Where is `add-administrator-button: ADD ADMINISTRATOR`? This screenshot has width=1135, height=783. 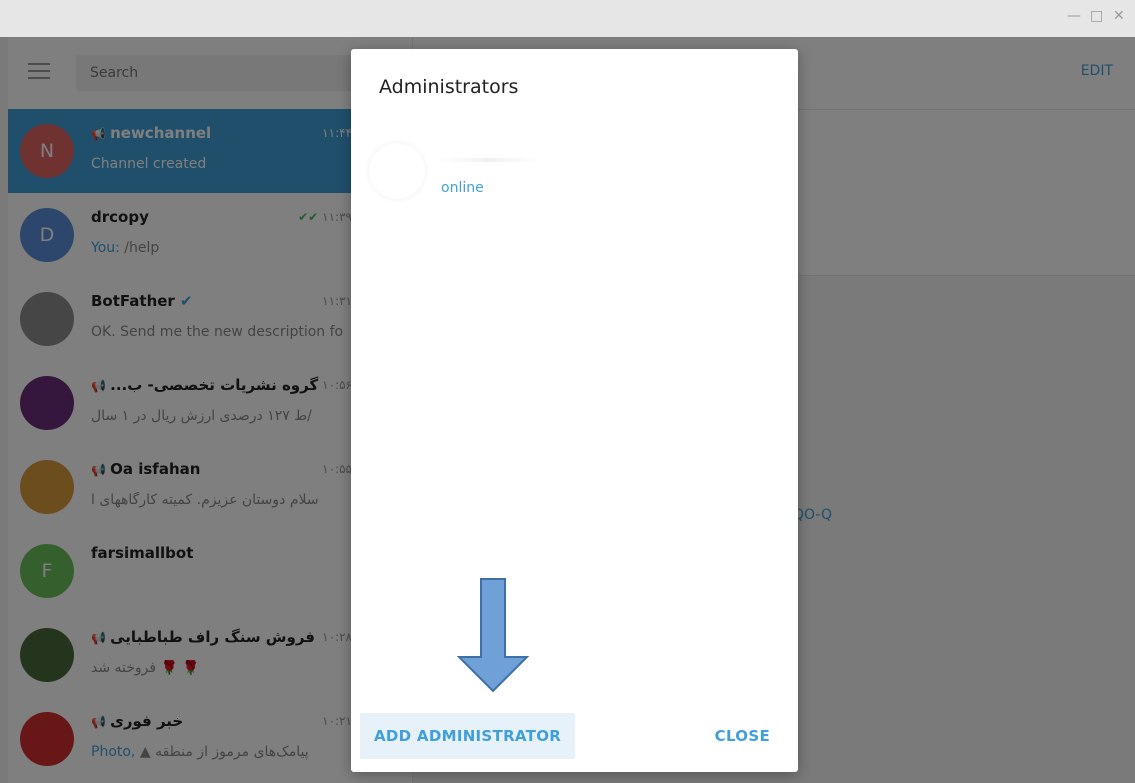 add-administrator-button: ADD ADMINISTRATOR is located at coordinates (468, 736).